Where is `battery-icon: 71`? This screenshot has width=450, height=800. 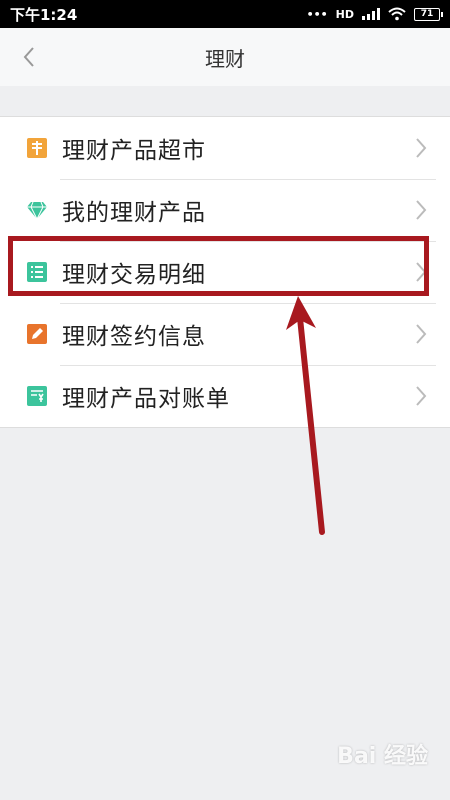
battery-icon: 71 is located at coordinates (428, 14).